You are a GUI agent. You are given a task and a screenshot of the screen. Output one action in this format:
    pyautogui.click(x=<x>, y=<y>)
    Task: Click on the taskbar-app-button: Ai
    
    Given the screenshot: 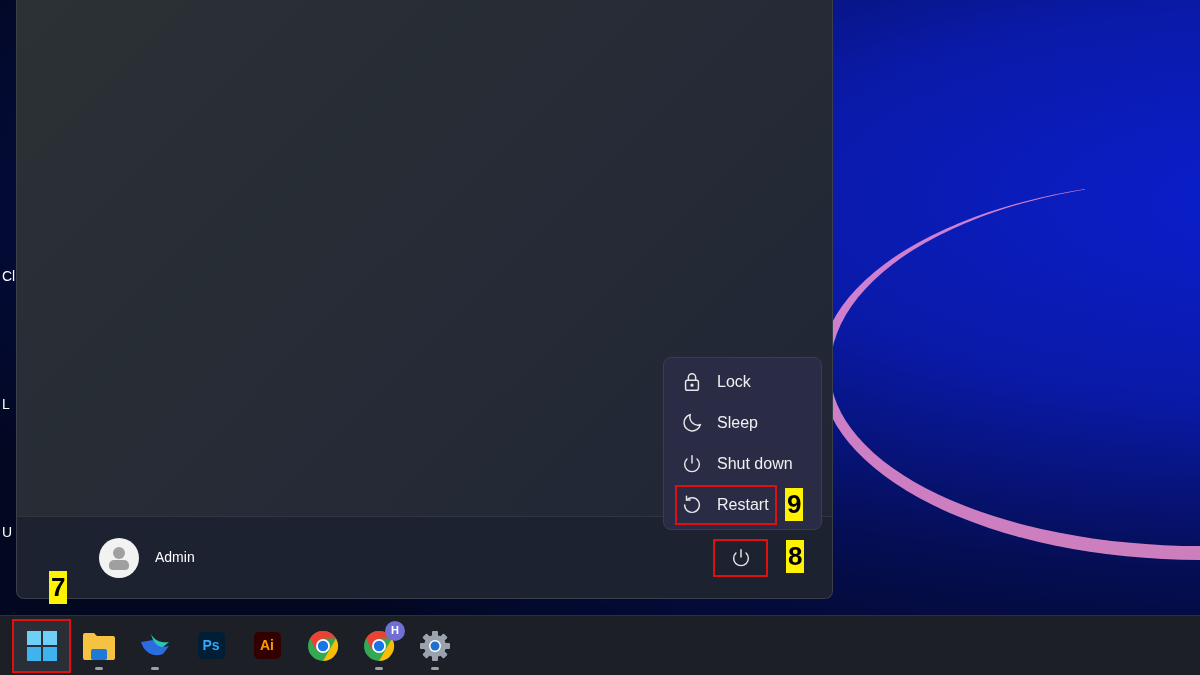 What is the action you would take?
    pyautogui.click(x=267, y=645)
    